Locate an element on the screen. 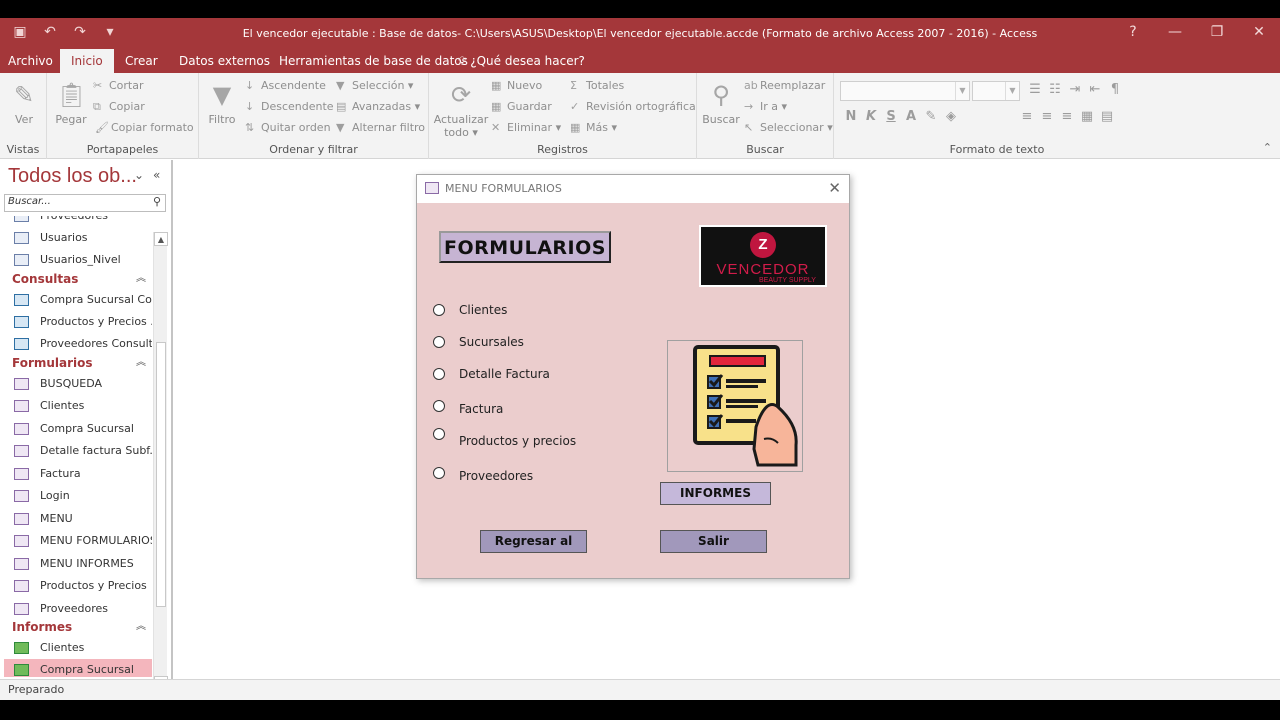 Image resolution: width=1280 pixels, height=720 pixels. nav-item-consulta: Proveedores Consulta is located at coordinates (78, 344).